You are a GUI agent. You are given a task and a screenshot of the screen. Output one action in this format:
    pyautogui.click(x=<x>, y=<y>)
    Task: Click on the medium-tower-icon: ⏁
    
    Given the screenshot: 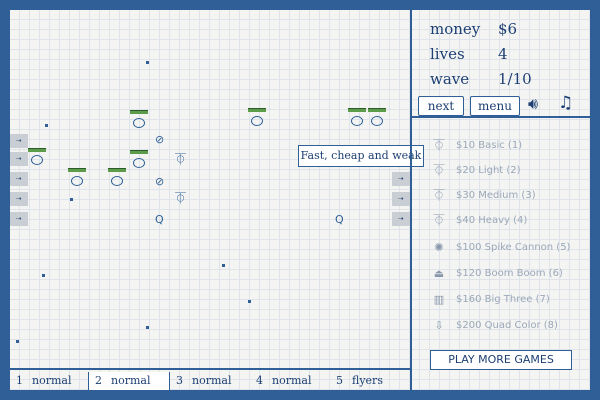 What is the action you would take?
    pyautogui.click(x=439, y=195)
    